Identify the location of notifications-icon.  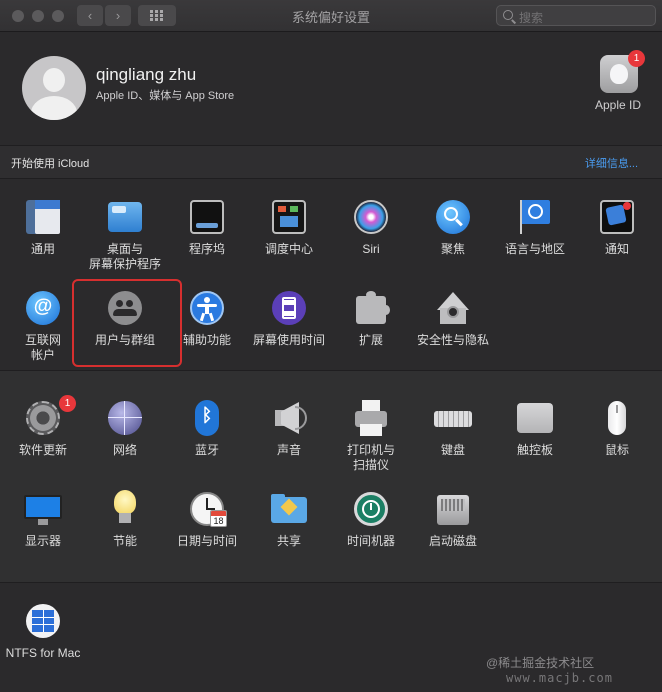
(617, 217).